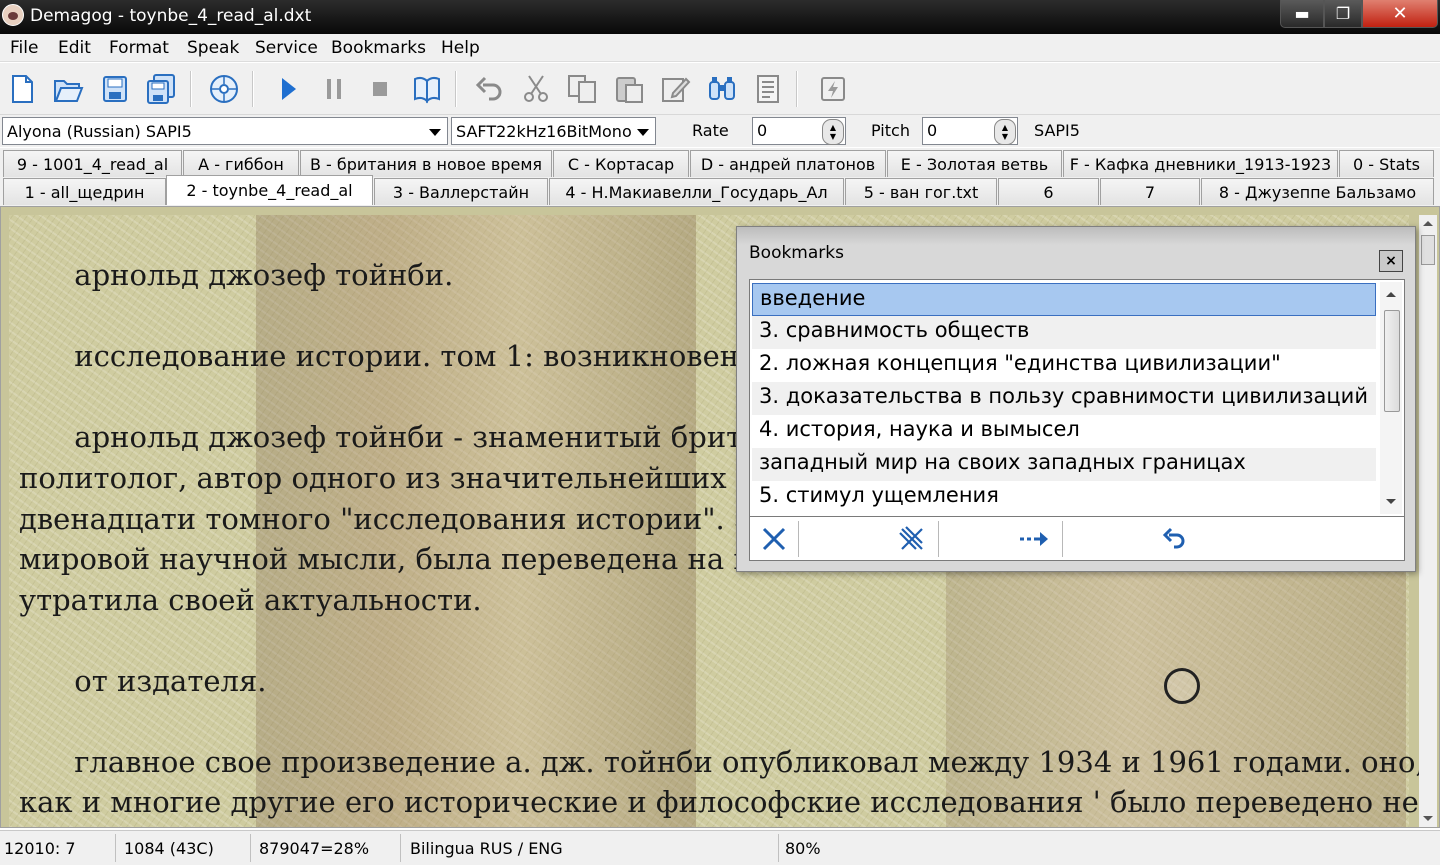  I want to click on tab-9: 9 - 1001_4_read_al, so click(92, 163).